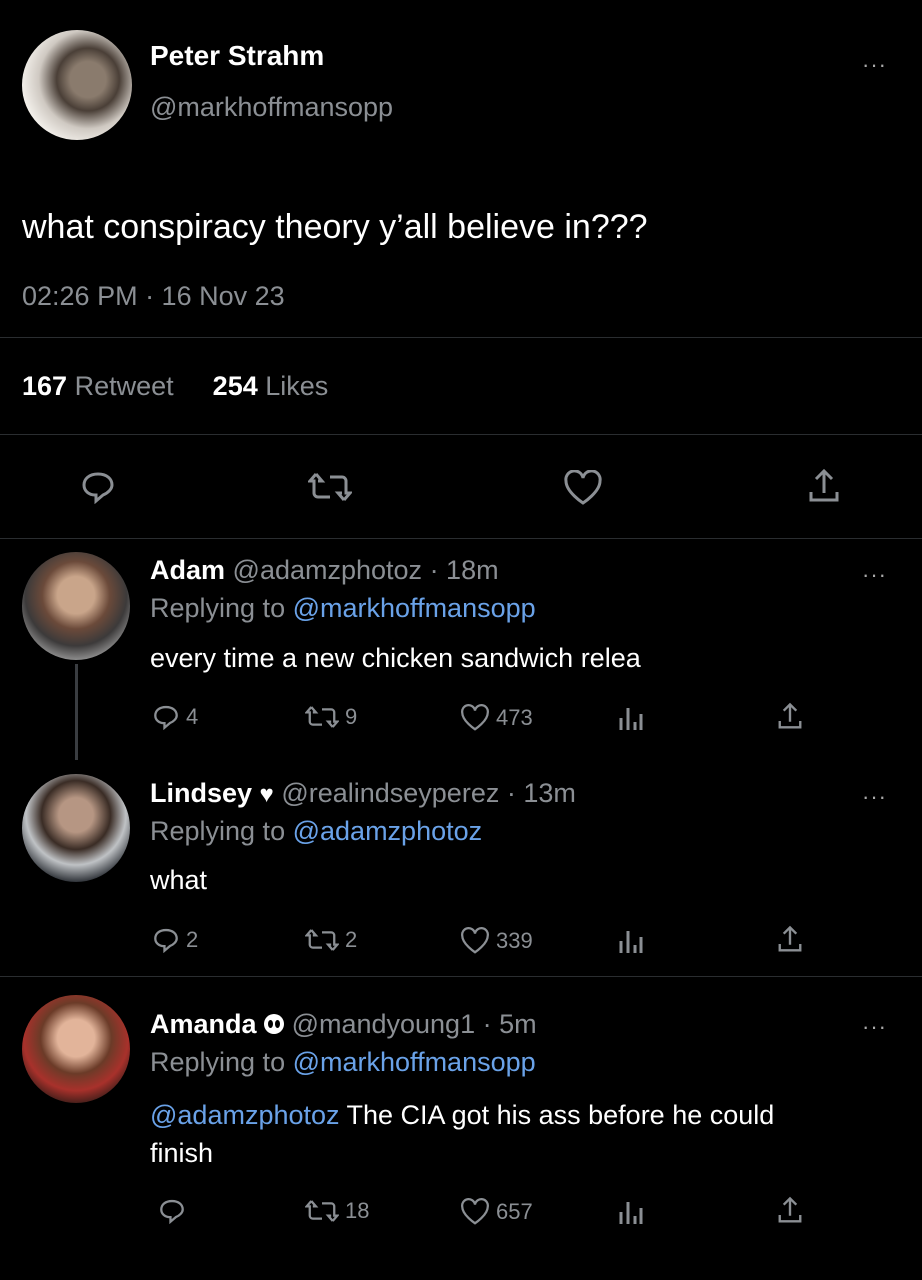 The height and width of the screenshot is (1280, 922). What do you see at coordinates (237, 56) in the screenshot?
I see `author-name: Peter Strahm` at bounding box center [237, 56].